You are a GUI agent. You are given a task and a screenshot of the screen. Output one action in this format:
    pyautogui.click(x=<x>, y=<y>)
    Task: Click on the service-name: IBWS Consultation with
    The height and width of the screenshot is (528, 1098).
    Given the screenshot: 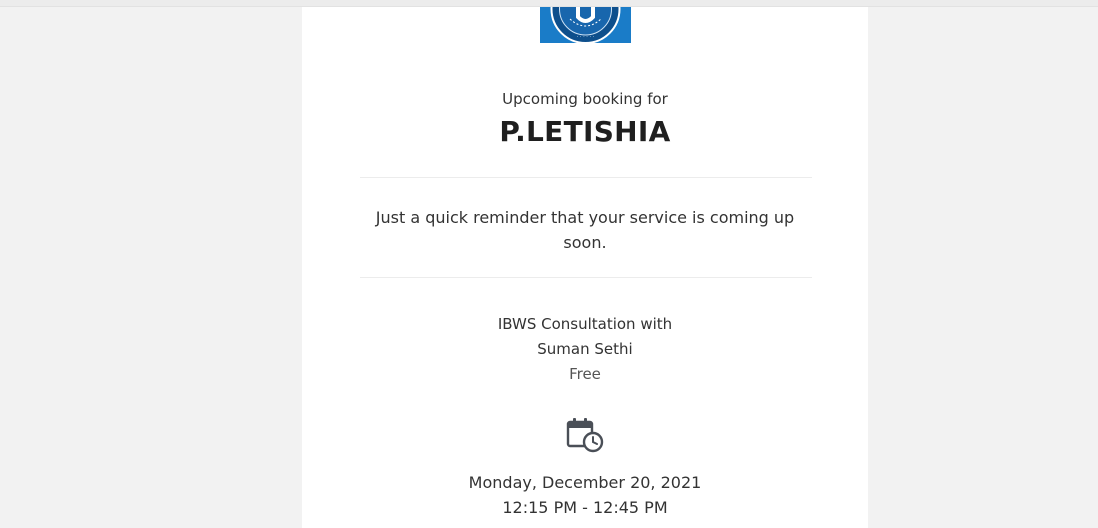 What is the action you would take?
    pyautogui.click(x=585, y=324)
    